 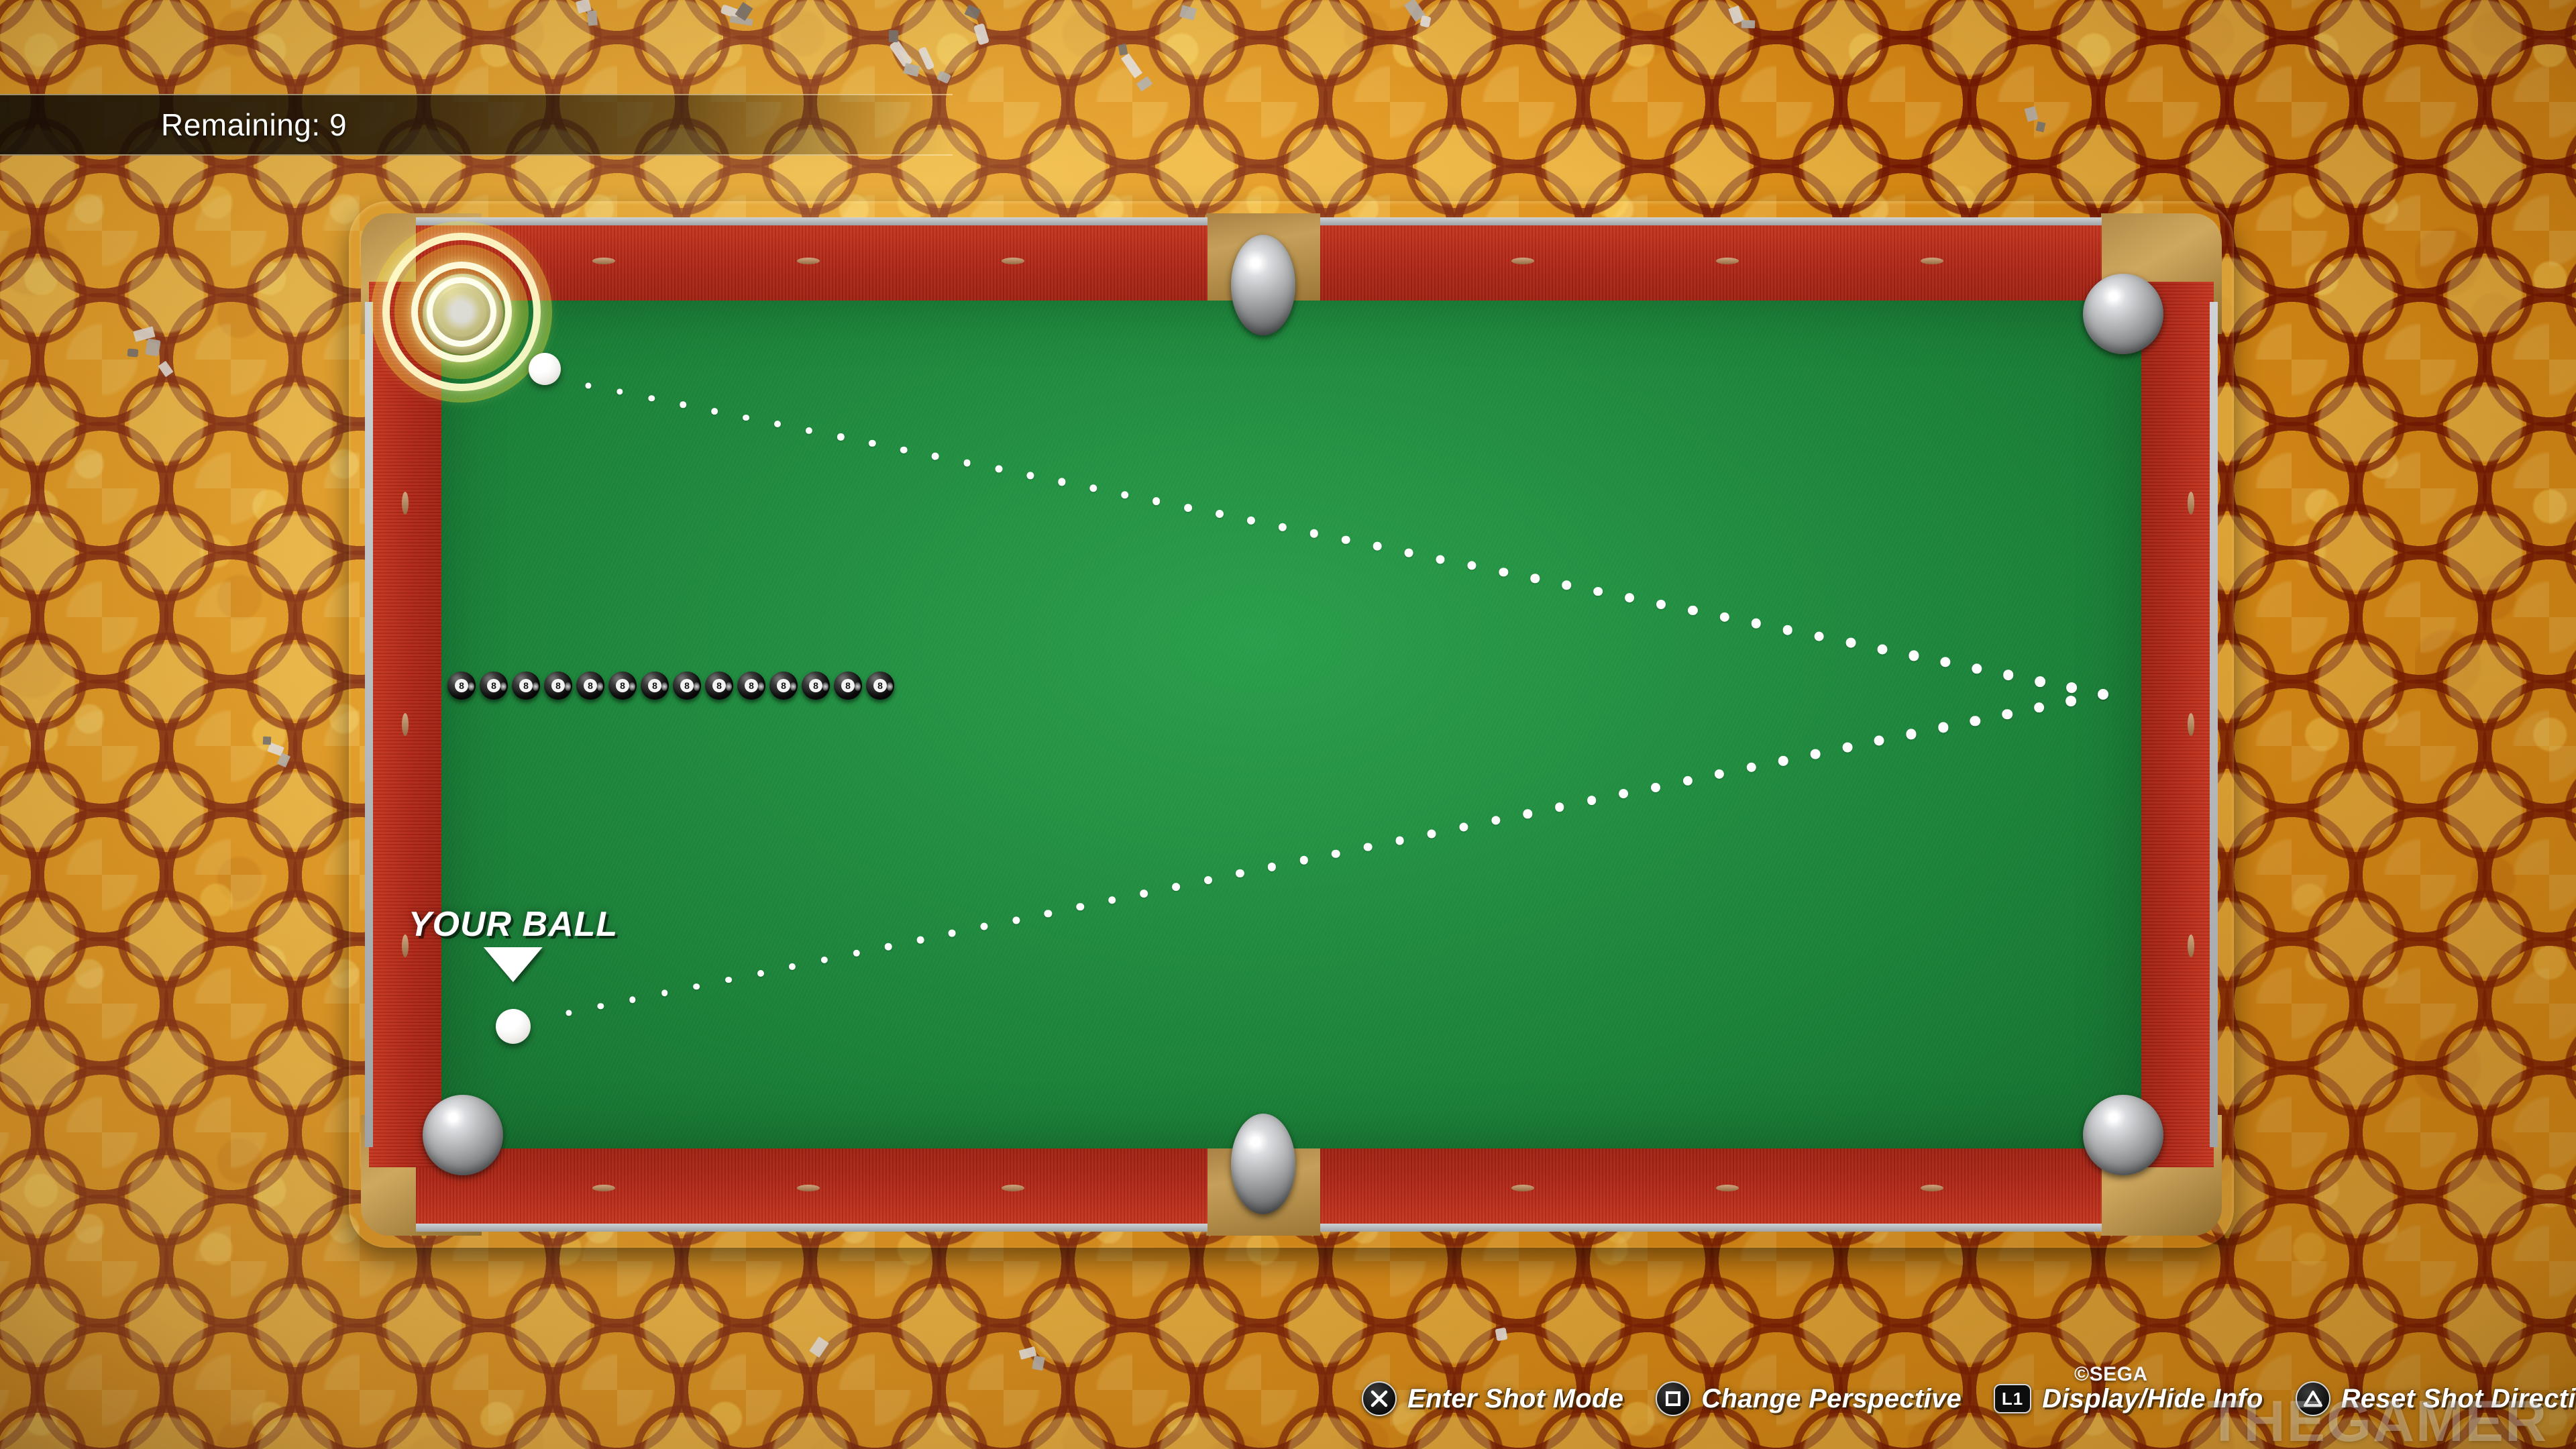 I want to click on rail-edge-left, so click(x=369, y=724).